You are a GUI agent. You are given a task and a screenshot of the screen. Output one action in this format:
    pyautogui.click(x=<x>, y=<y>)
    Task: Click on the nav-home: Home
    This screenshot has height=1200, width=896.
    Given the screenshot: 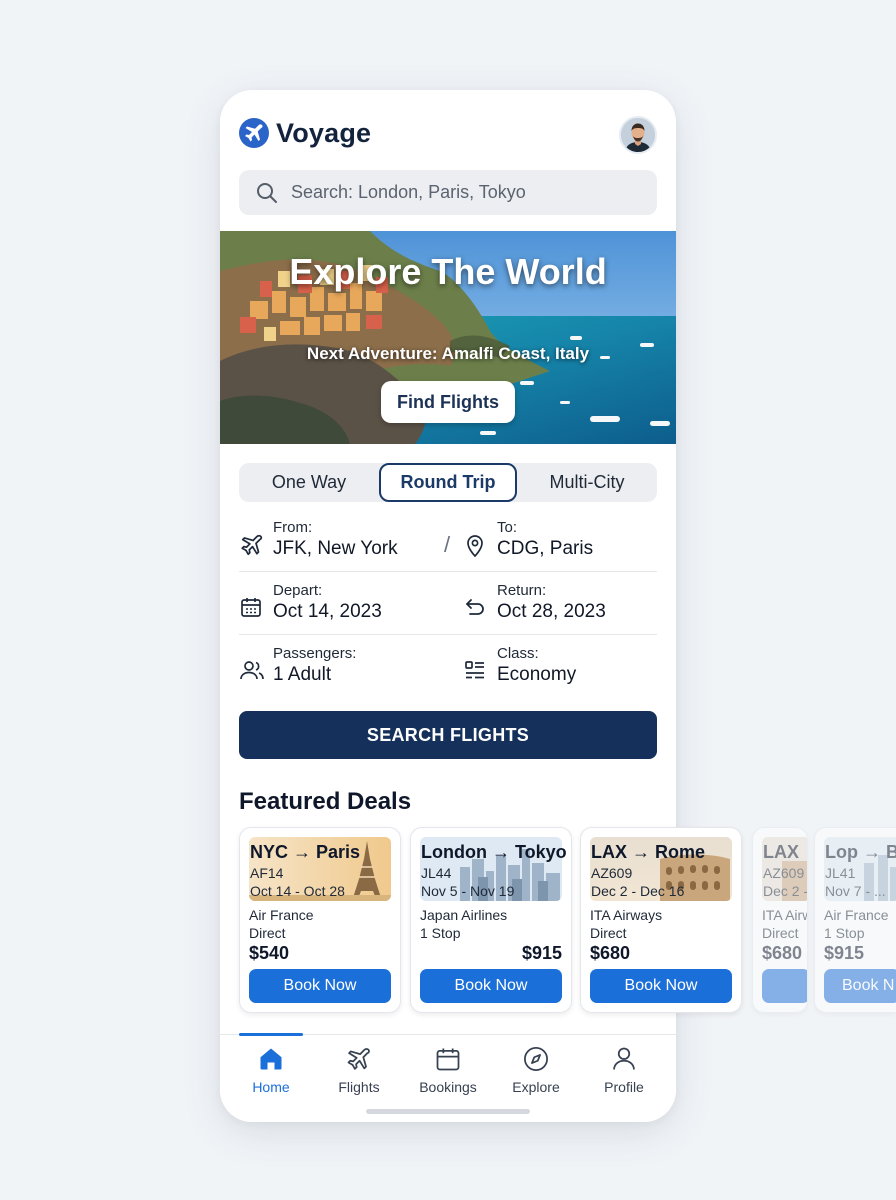 What is the action you would take?
    pyautogui.click(x=271, y=1073)
    